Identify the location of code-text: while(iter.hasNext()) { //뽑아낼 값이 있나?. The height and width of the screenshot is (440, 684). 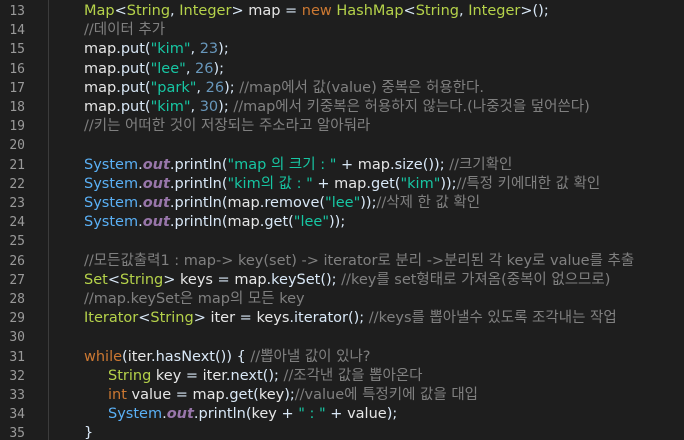
(227, 357).